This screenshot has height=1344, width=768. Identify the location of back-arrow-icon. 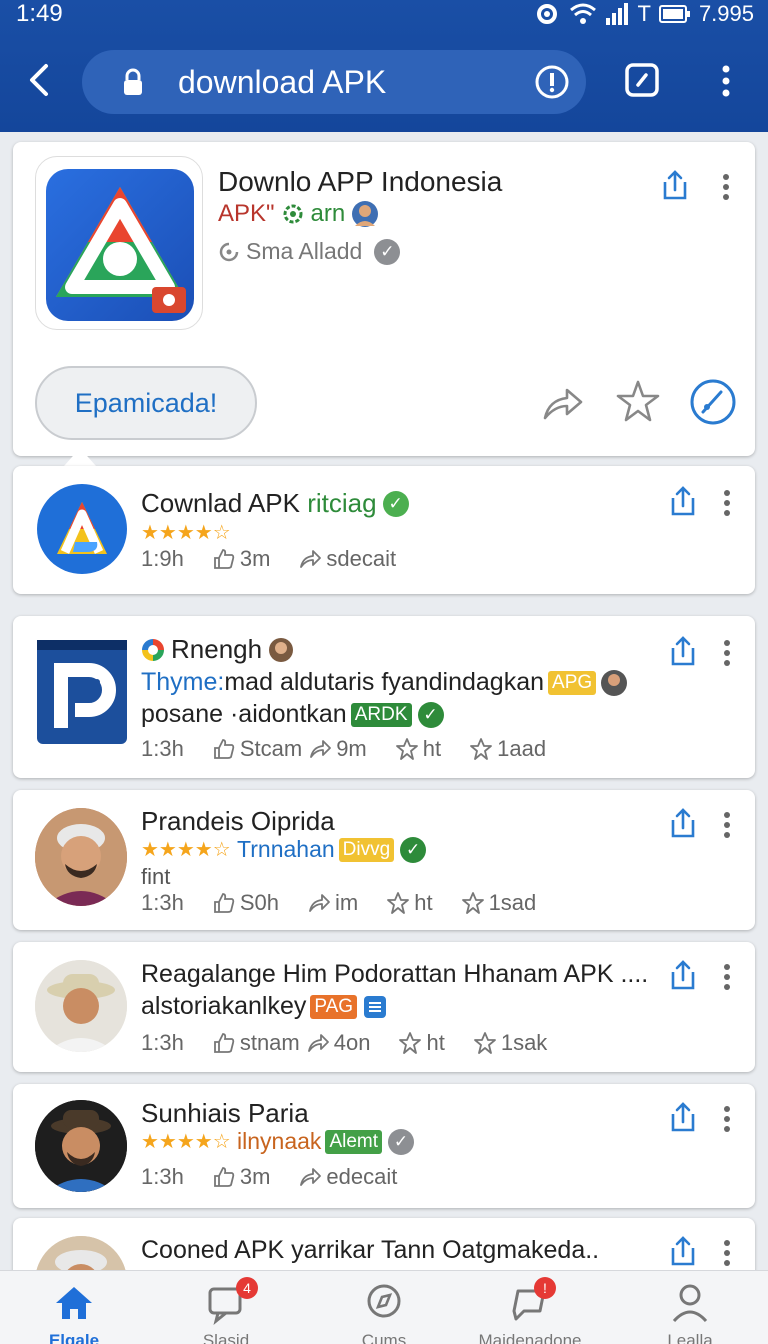
(40, 80).